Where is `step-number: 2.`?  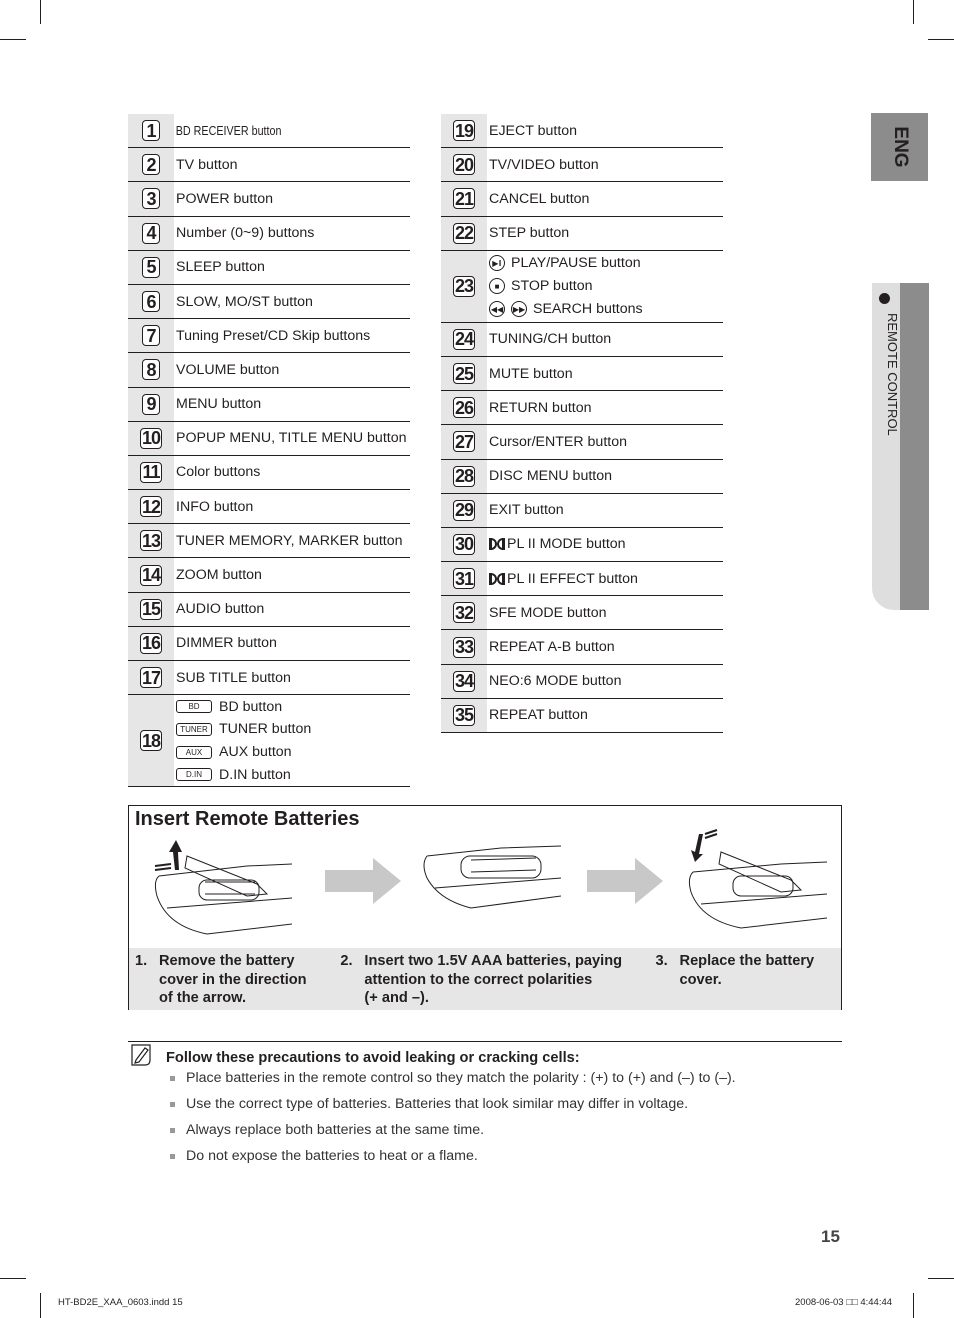 step-number: 2. is located at coordinates (346, 961).